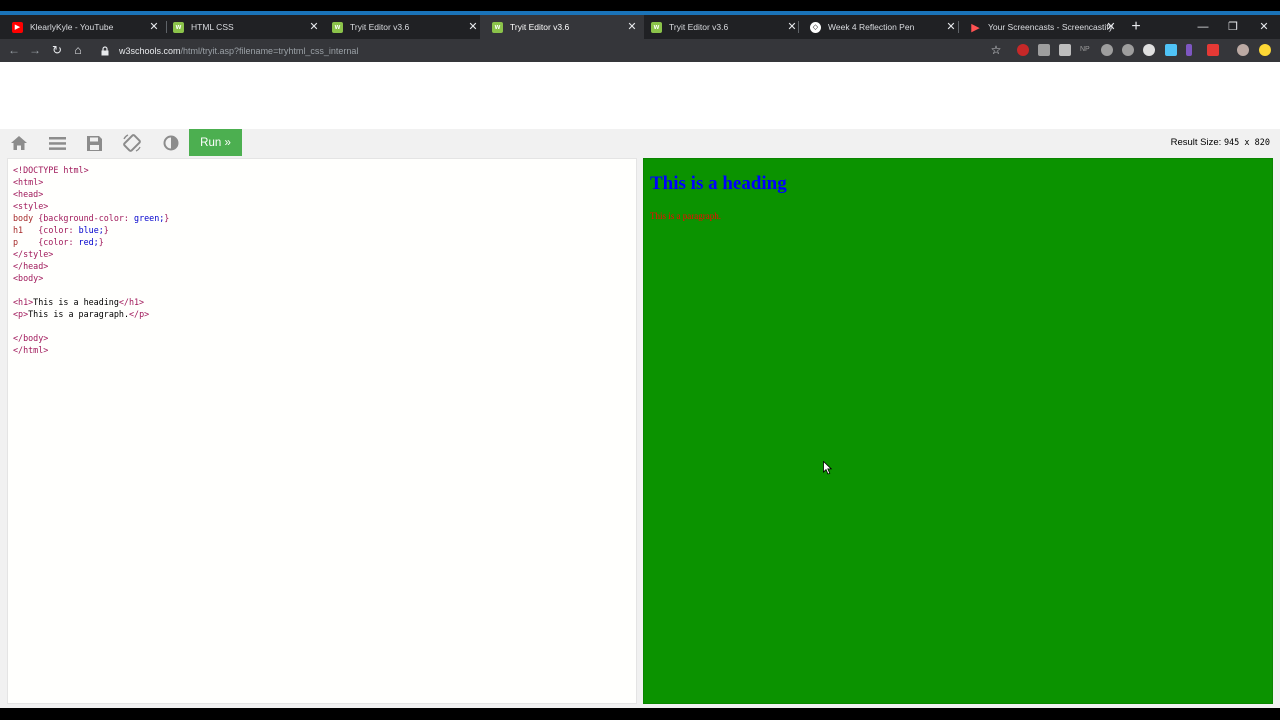 This screenshot has height=720, width=1280. I want to click on tab-tryit-1: w Tryit Editor v3.6 ✕, so click(402, 27).